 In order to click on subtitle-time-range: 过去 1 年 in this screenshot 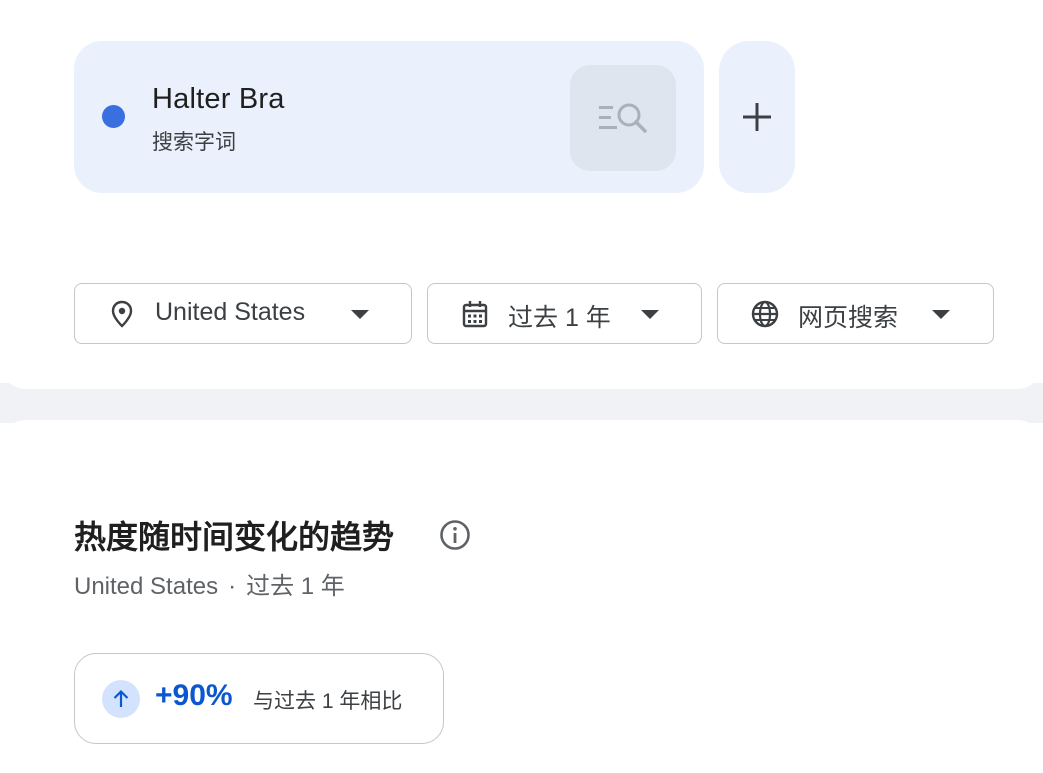, I will do `click(295, 586)`.